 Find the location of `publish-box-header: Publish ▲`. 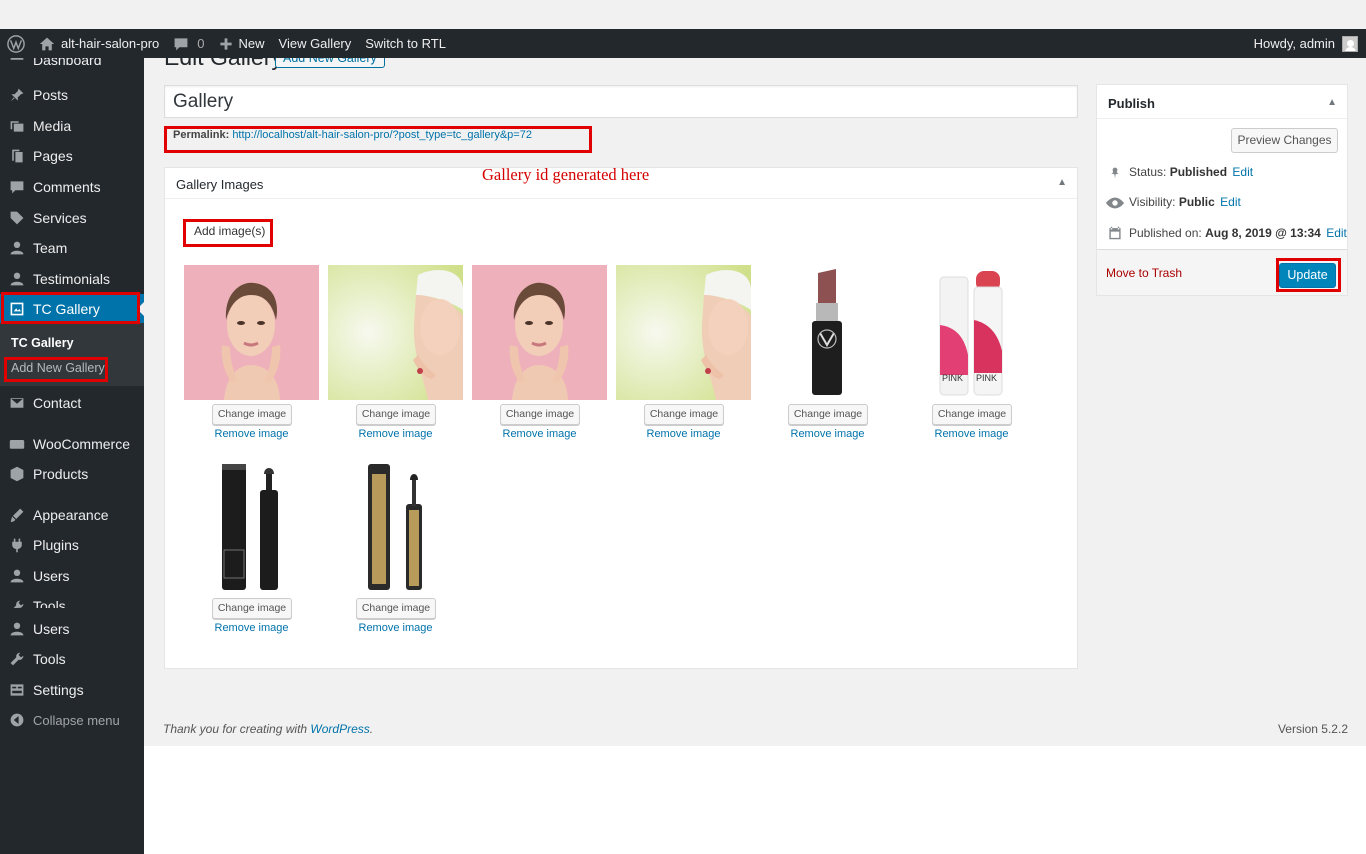

publish-box-header: Publish ▲ is located at coordinates (1222, 102).